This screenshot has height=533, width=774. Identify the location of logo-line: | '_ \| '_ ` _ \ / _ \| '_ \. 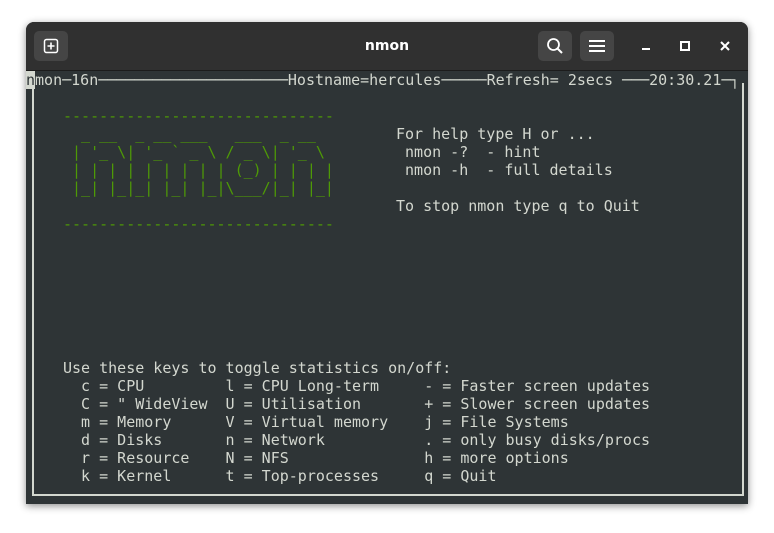
(198, 152).